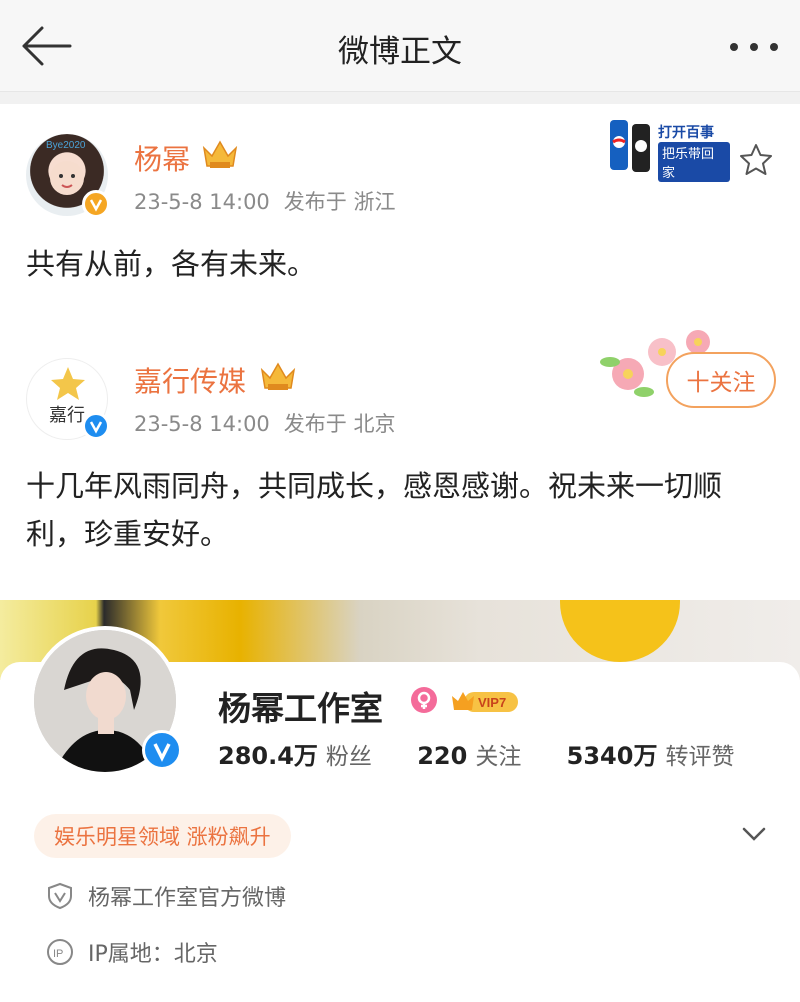  I want to click on vip-crown-icon: VIP7, so click(485, 702).